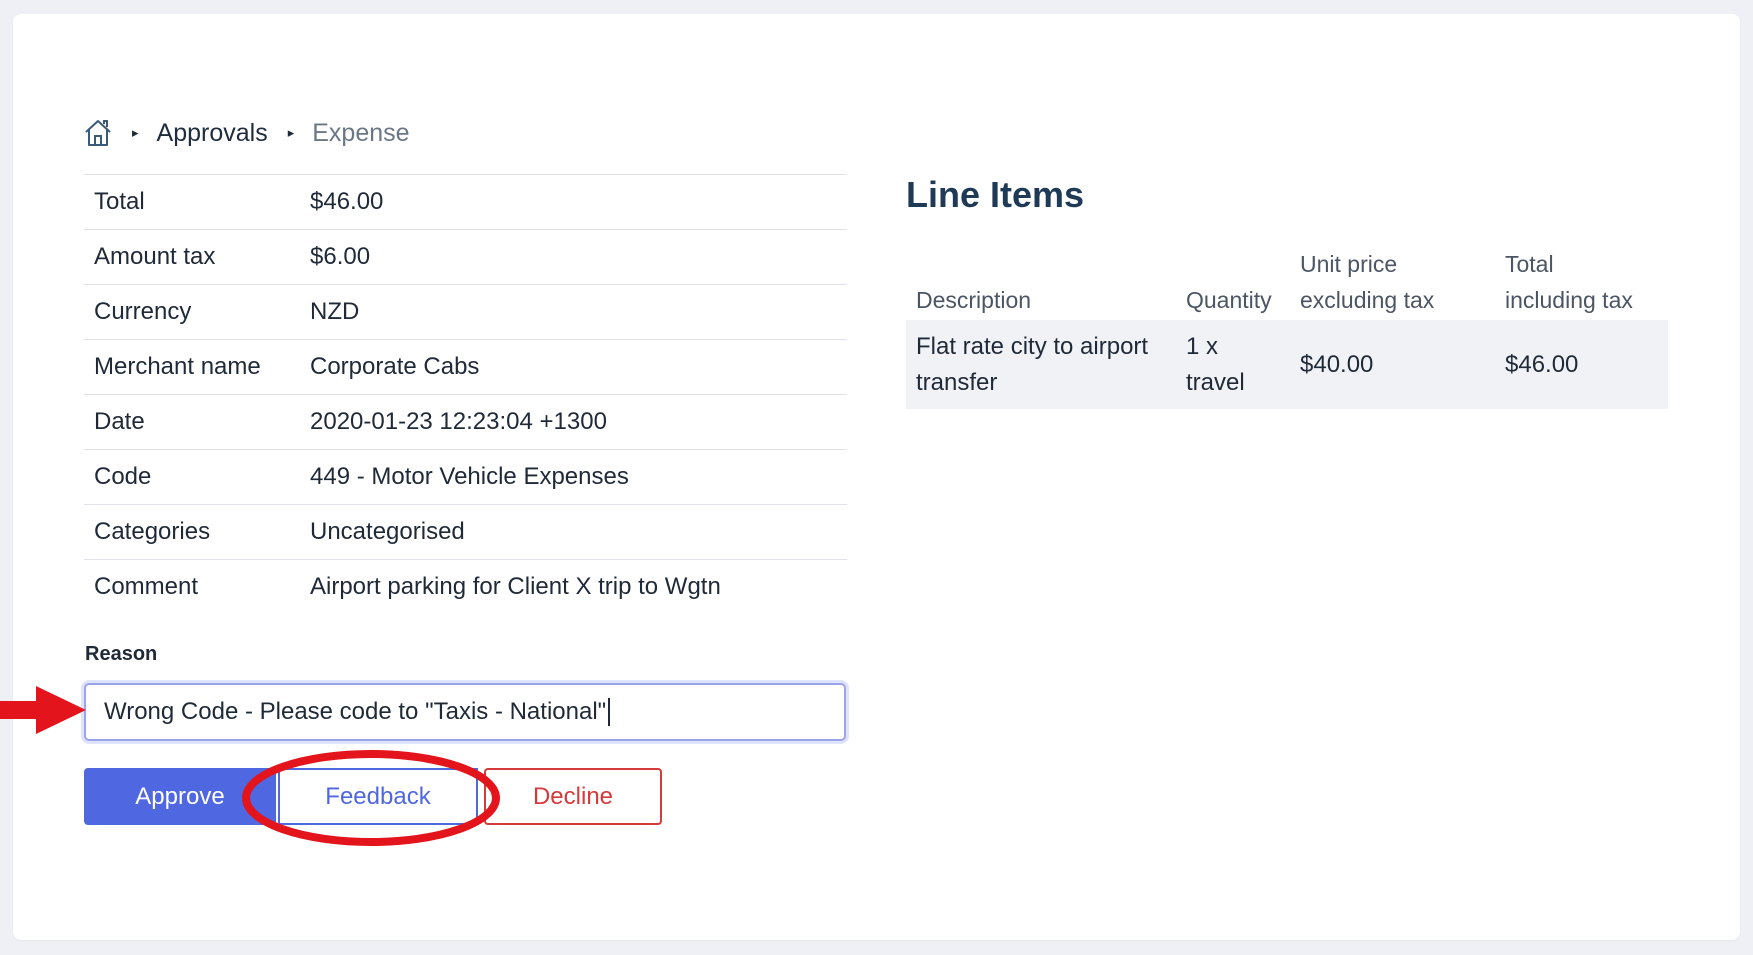 The width and height of the screenshot is (1753, 955). I want to click on column-header-total: Total including tax, so click(1586, 283).